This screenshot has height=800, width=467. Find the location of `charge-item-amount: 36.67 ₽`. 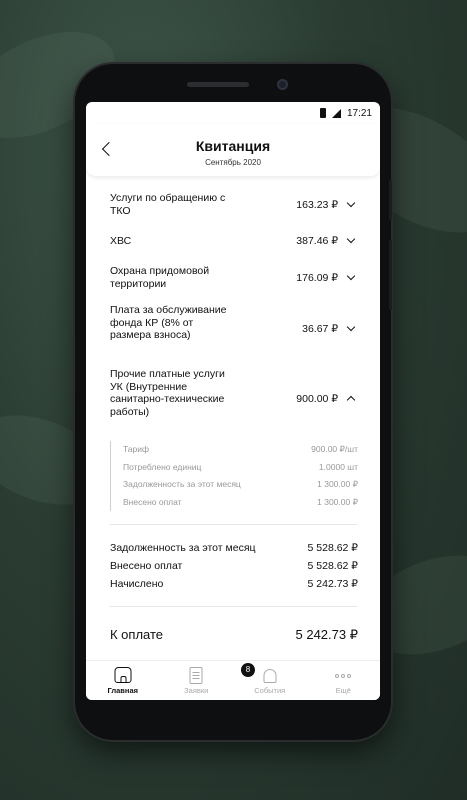

charge-item-amount: 36.67 ₽ is located at coordinates (320, 329).